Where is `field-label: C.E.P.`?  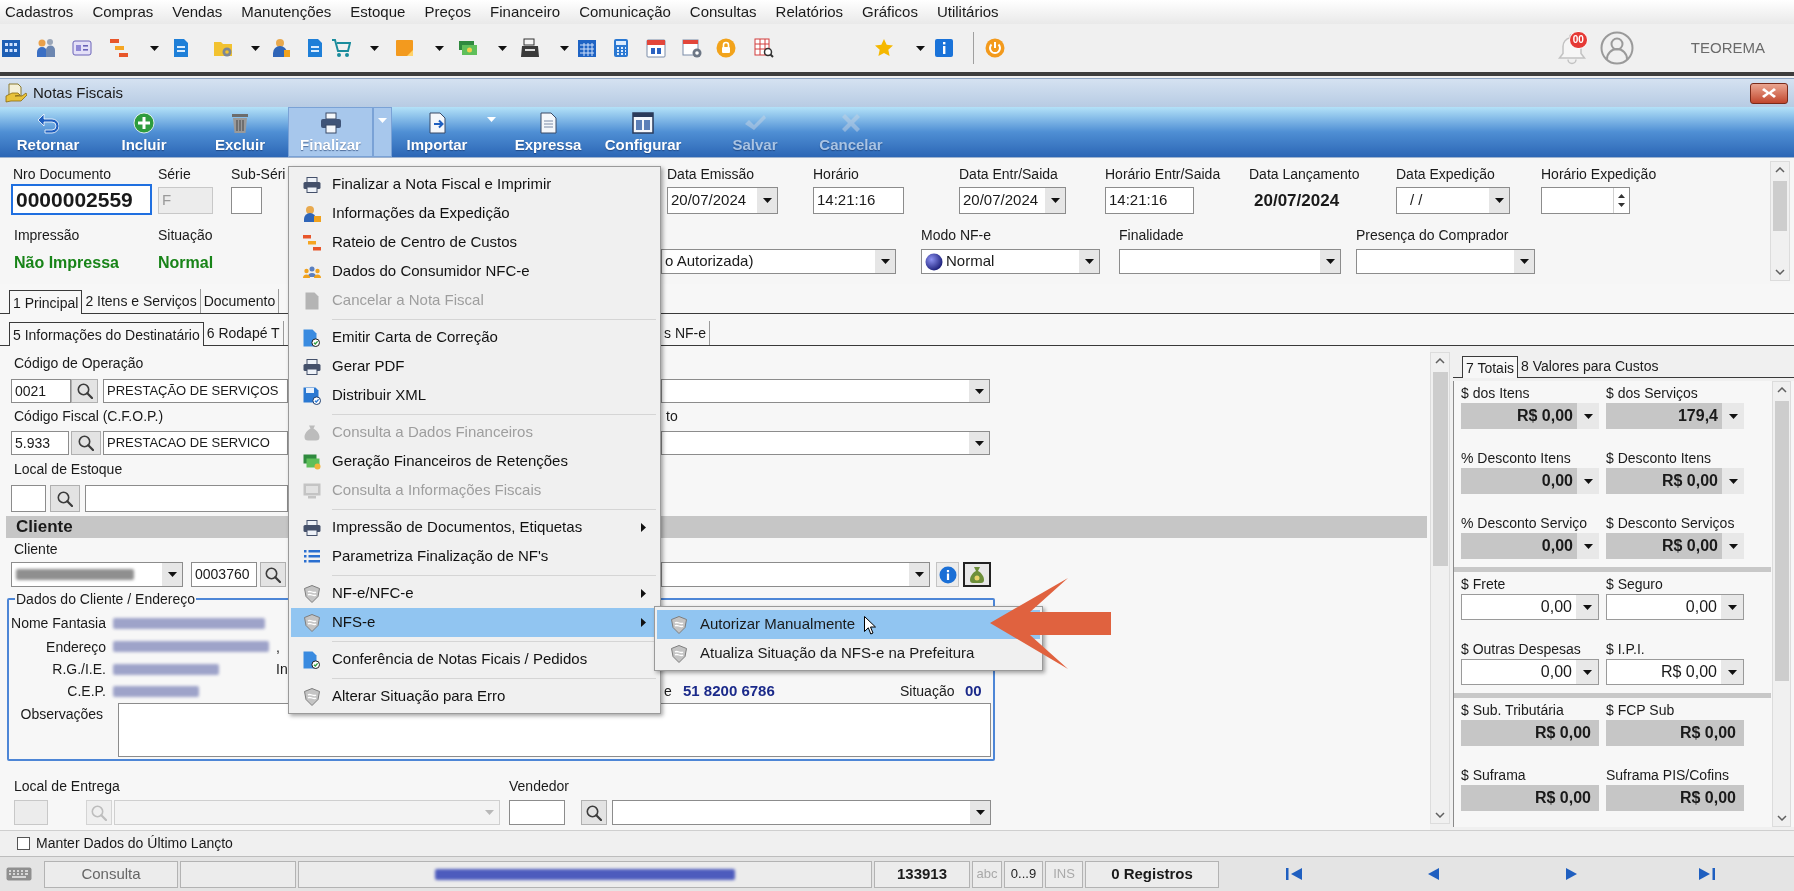 field-label: C.E.P. is located at coordinates (86, 691).